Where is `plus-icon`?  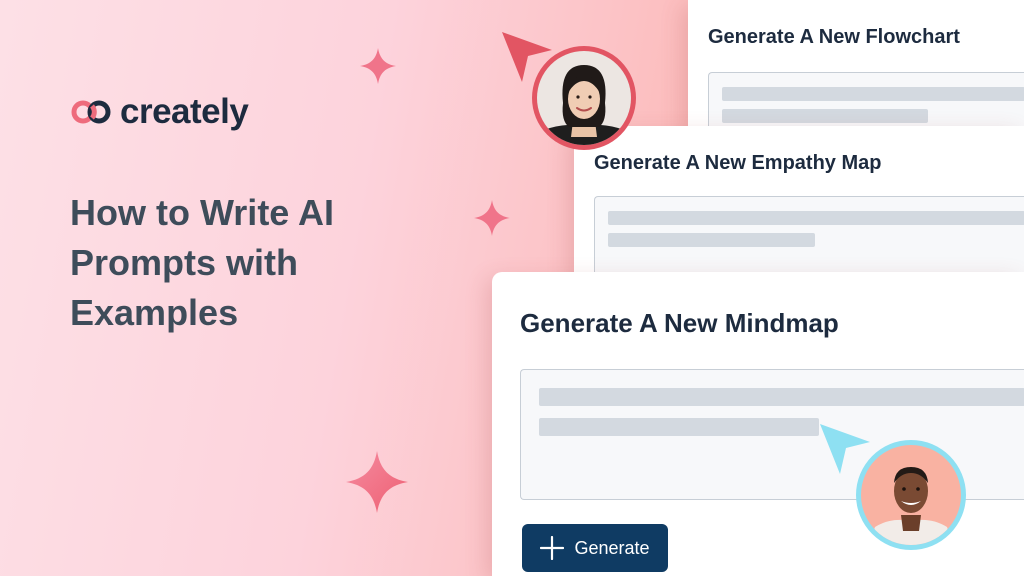 plus-icon is located at coordinates (552, 548).